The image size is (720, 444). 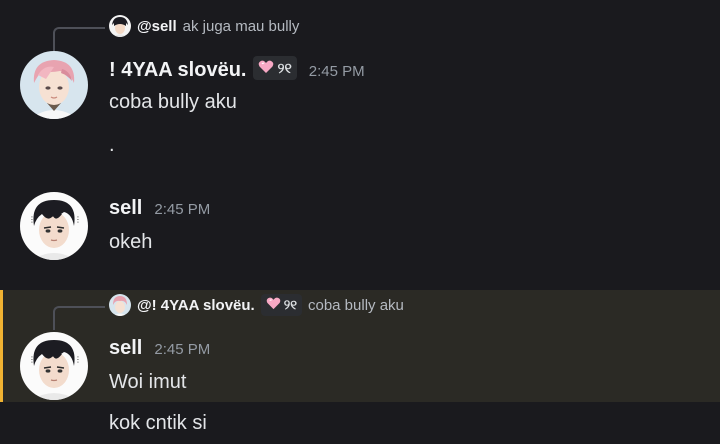 I want to click on reply-preview: @sell ak juga mau bully, so click(x=204, y=26).